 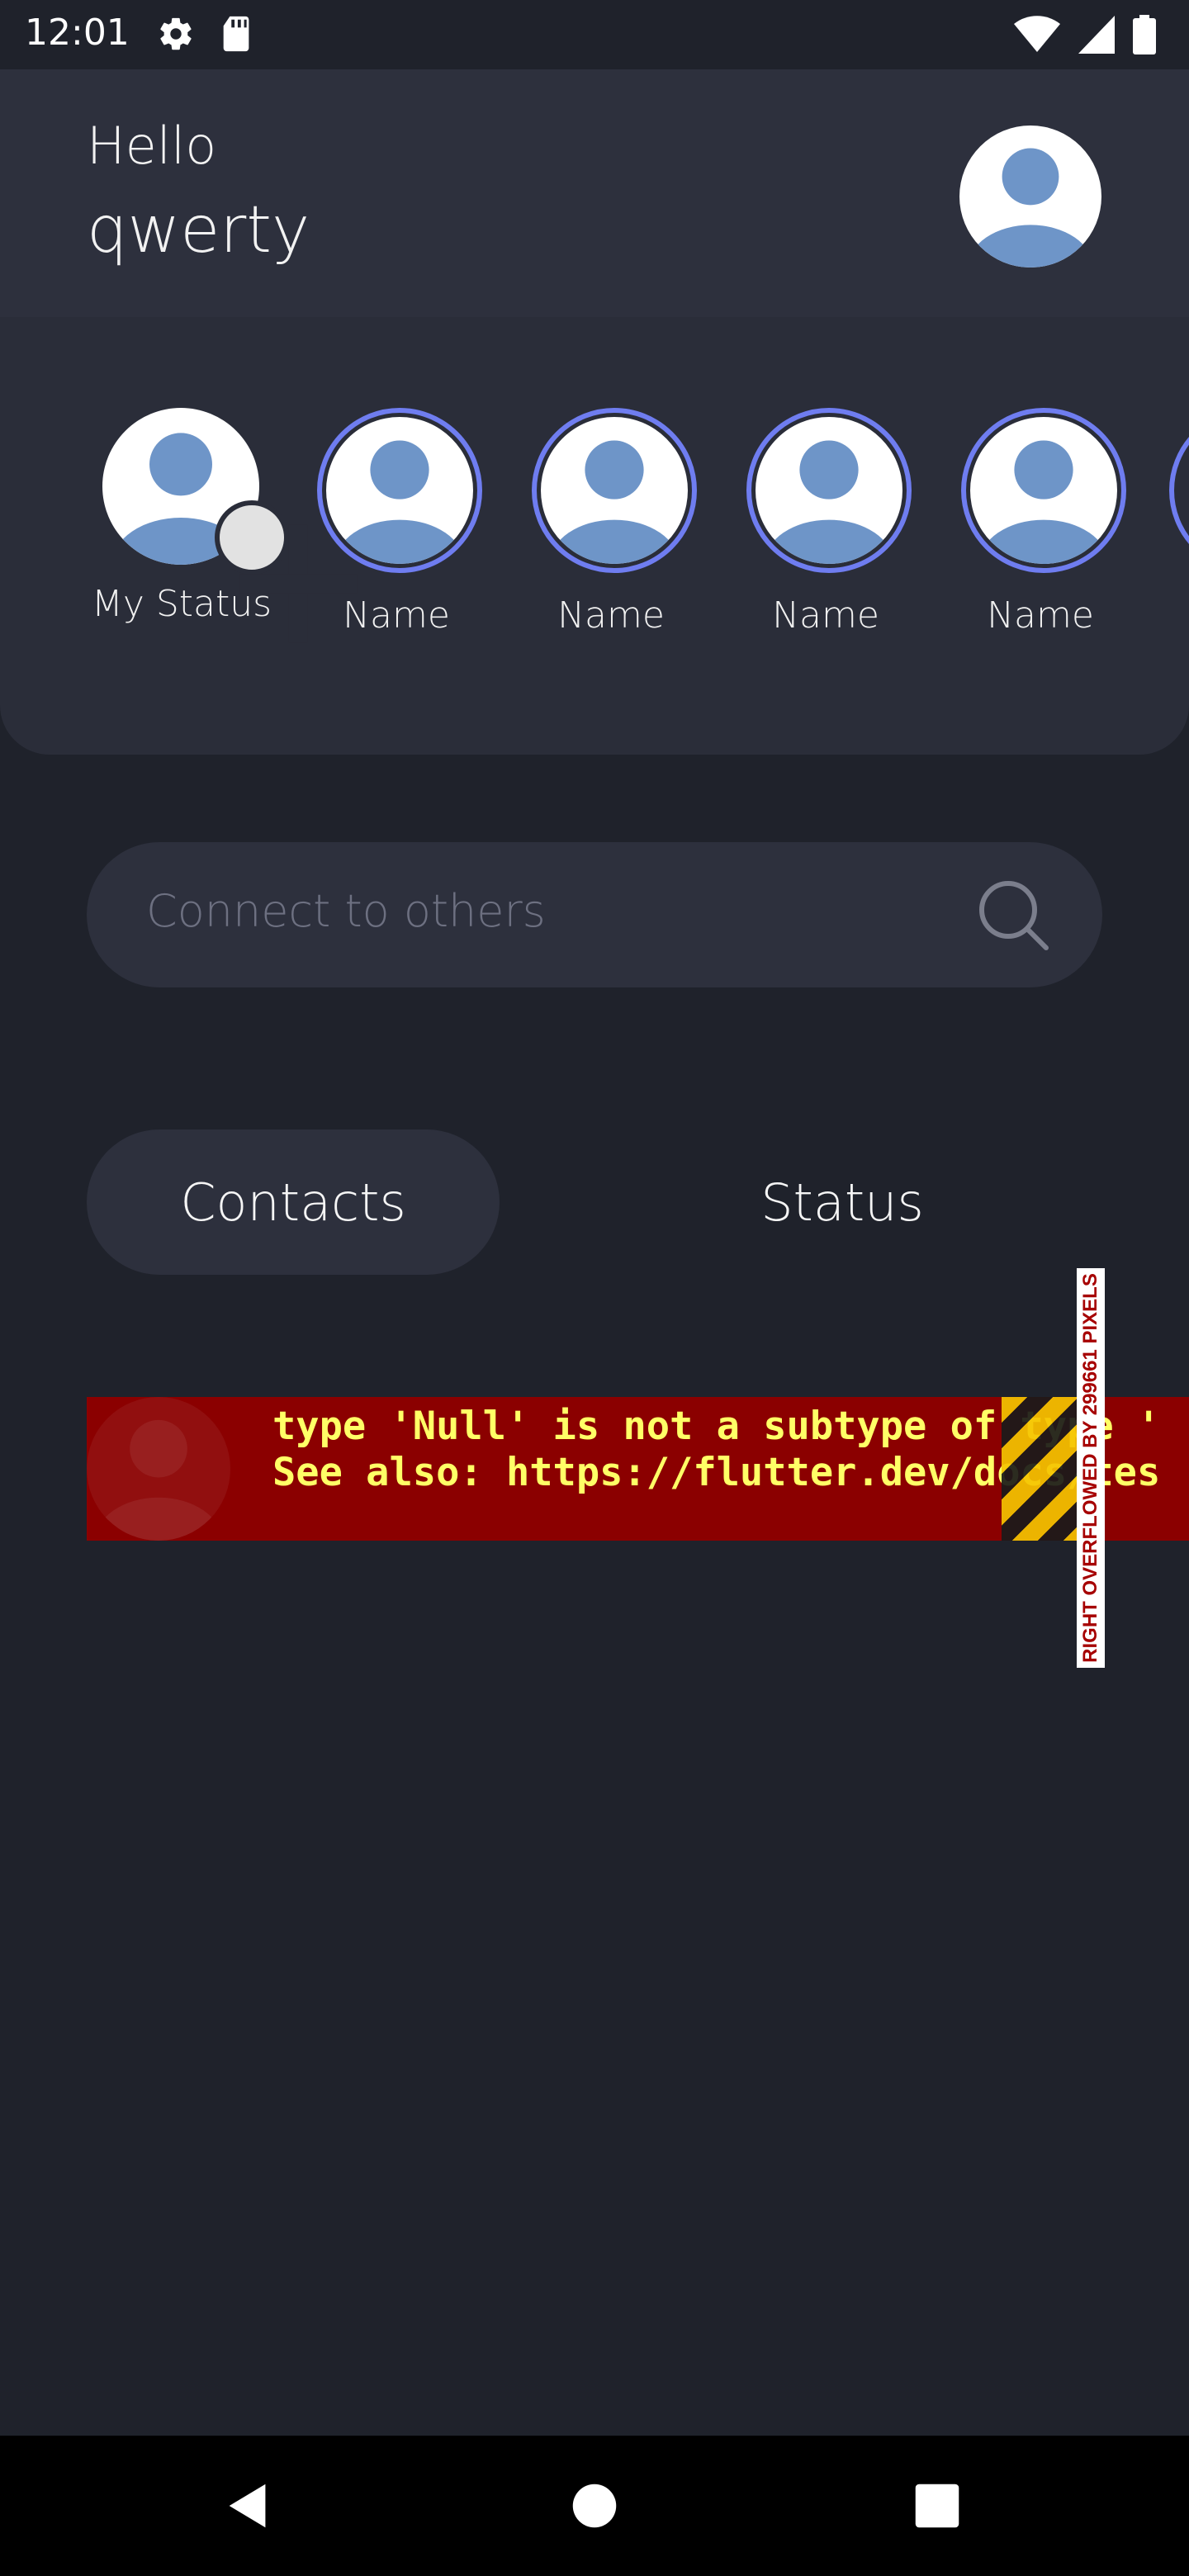 What do you see at coordinates (198, 230) in the screenshot?
I see `username-text: qwerty` at bounding box center [198, 230].